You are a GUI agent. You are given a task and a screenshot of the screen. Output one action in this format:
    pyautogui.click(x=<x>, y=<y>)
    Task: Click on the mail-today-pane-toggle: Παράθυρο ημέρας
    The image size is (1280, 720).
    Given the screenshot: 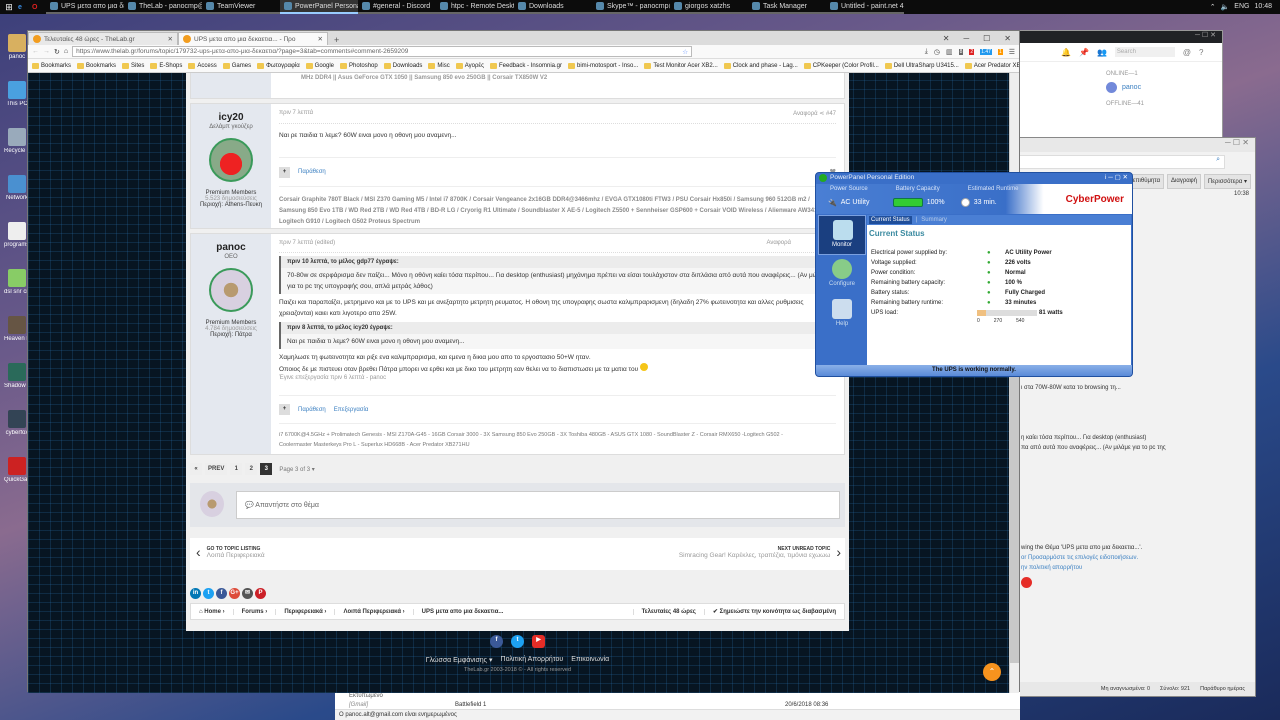 What is the action you would take?
    pyautogui.click(x=1222, y=689)
    